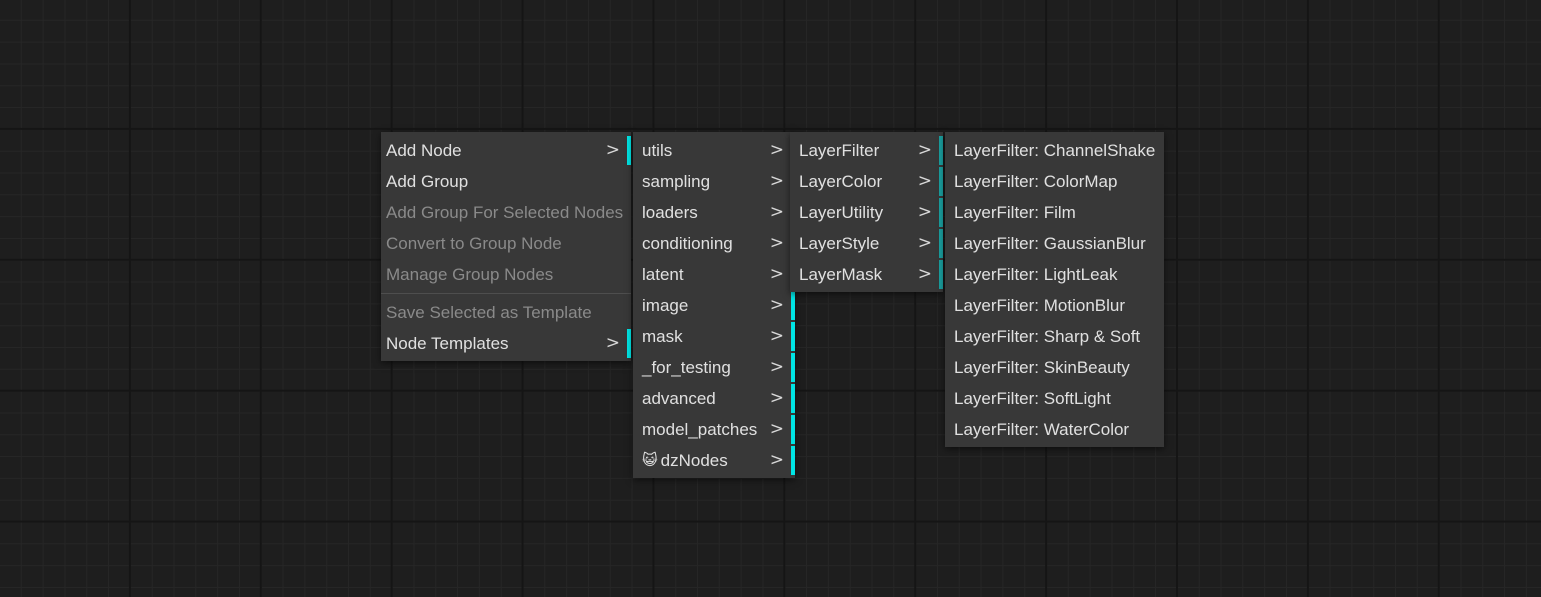 The height and width of the screenshot is (597, 1541). Describe the element at coordinates (1050, 243) in the screenshot. I see `menu-item-label: LayerFilter: GaussianBlur` at that location.